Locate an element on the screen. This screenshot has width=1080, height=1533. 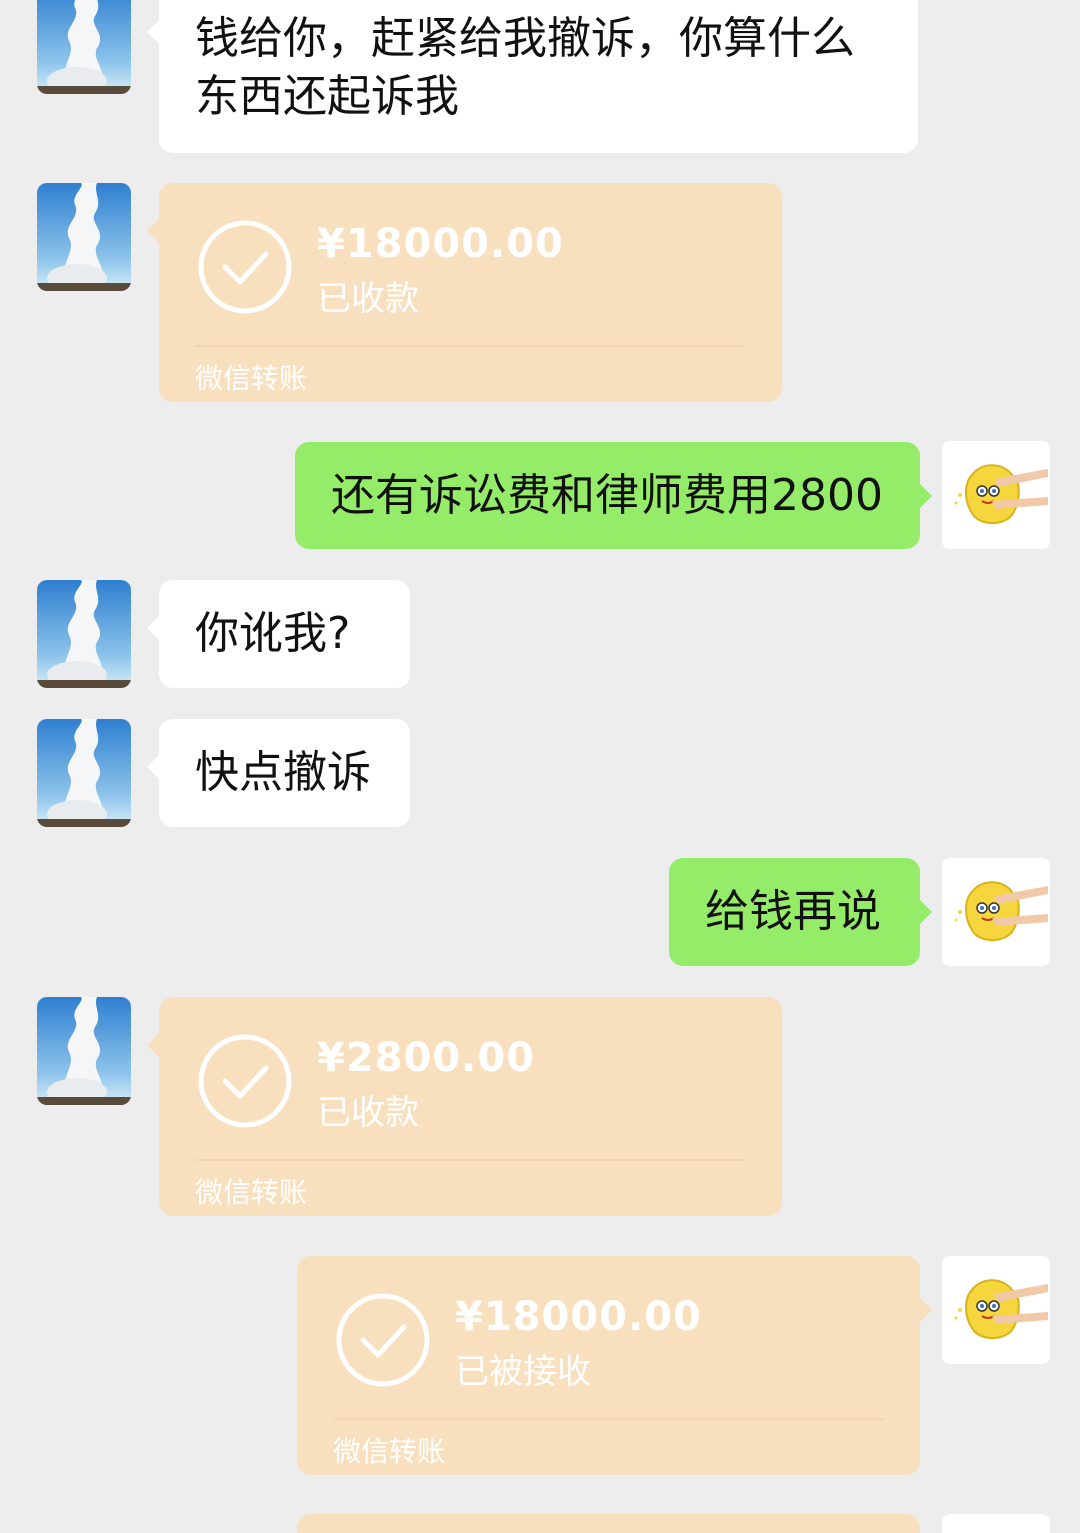
message-bubble: 给钱再说 is located at coordinates (800, 912).